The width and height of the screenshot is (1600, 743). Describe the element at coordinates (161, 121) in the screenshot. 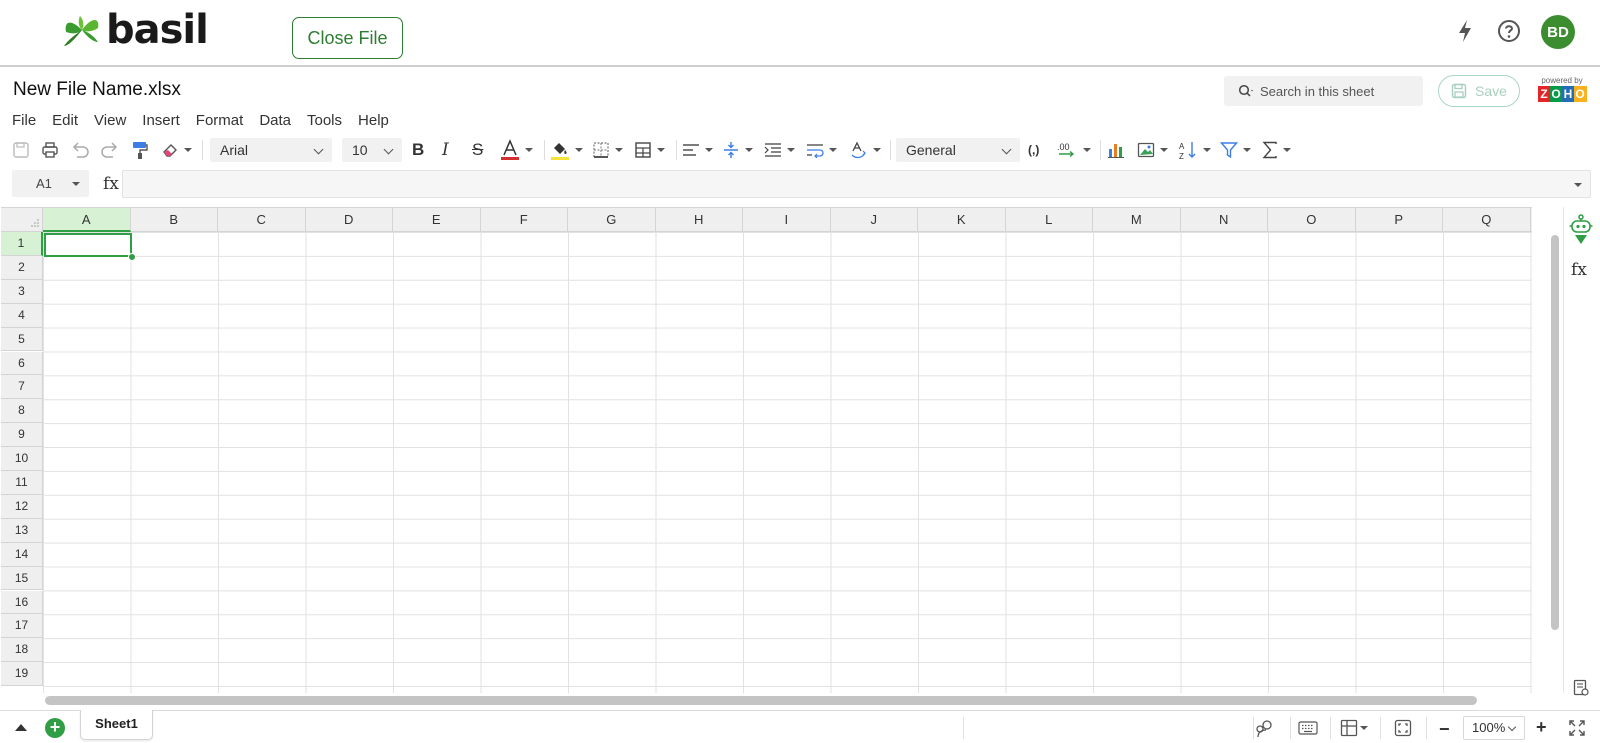

I see `menu-insert: Insert` at that location.